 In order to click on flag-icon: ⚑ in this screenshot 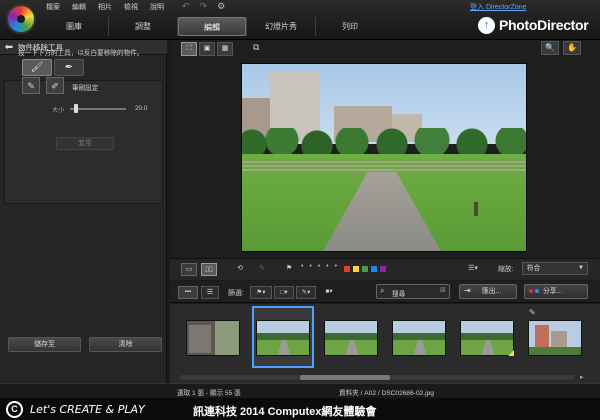, I will do `click(289, 269)`.